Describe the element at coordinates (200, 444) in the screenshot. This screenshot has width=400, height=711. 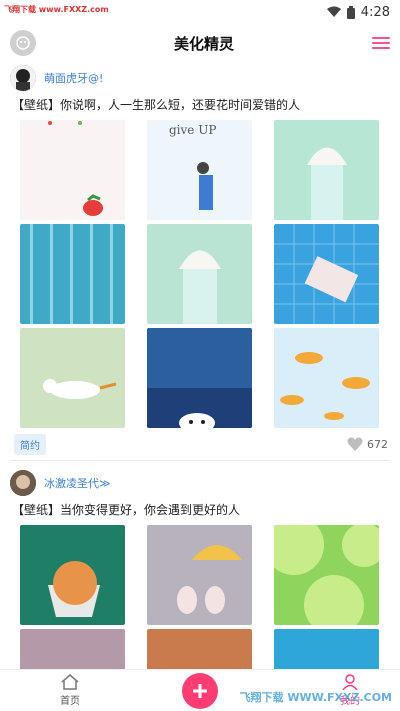
I see `post-footer: 简约 672` at that location.